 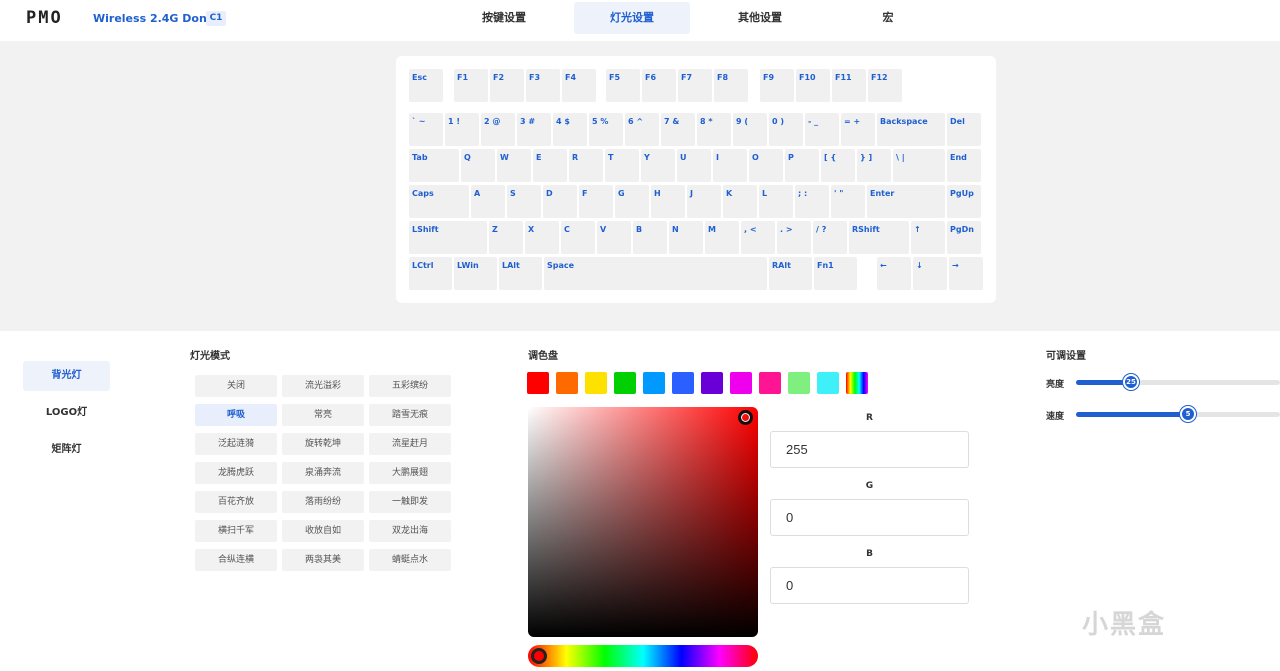 I want to click on key: = +, so click(x=858, y=129).